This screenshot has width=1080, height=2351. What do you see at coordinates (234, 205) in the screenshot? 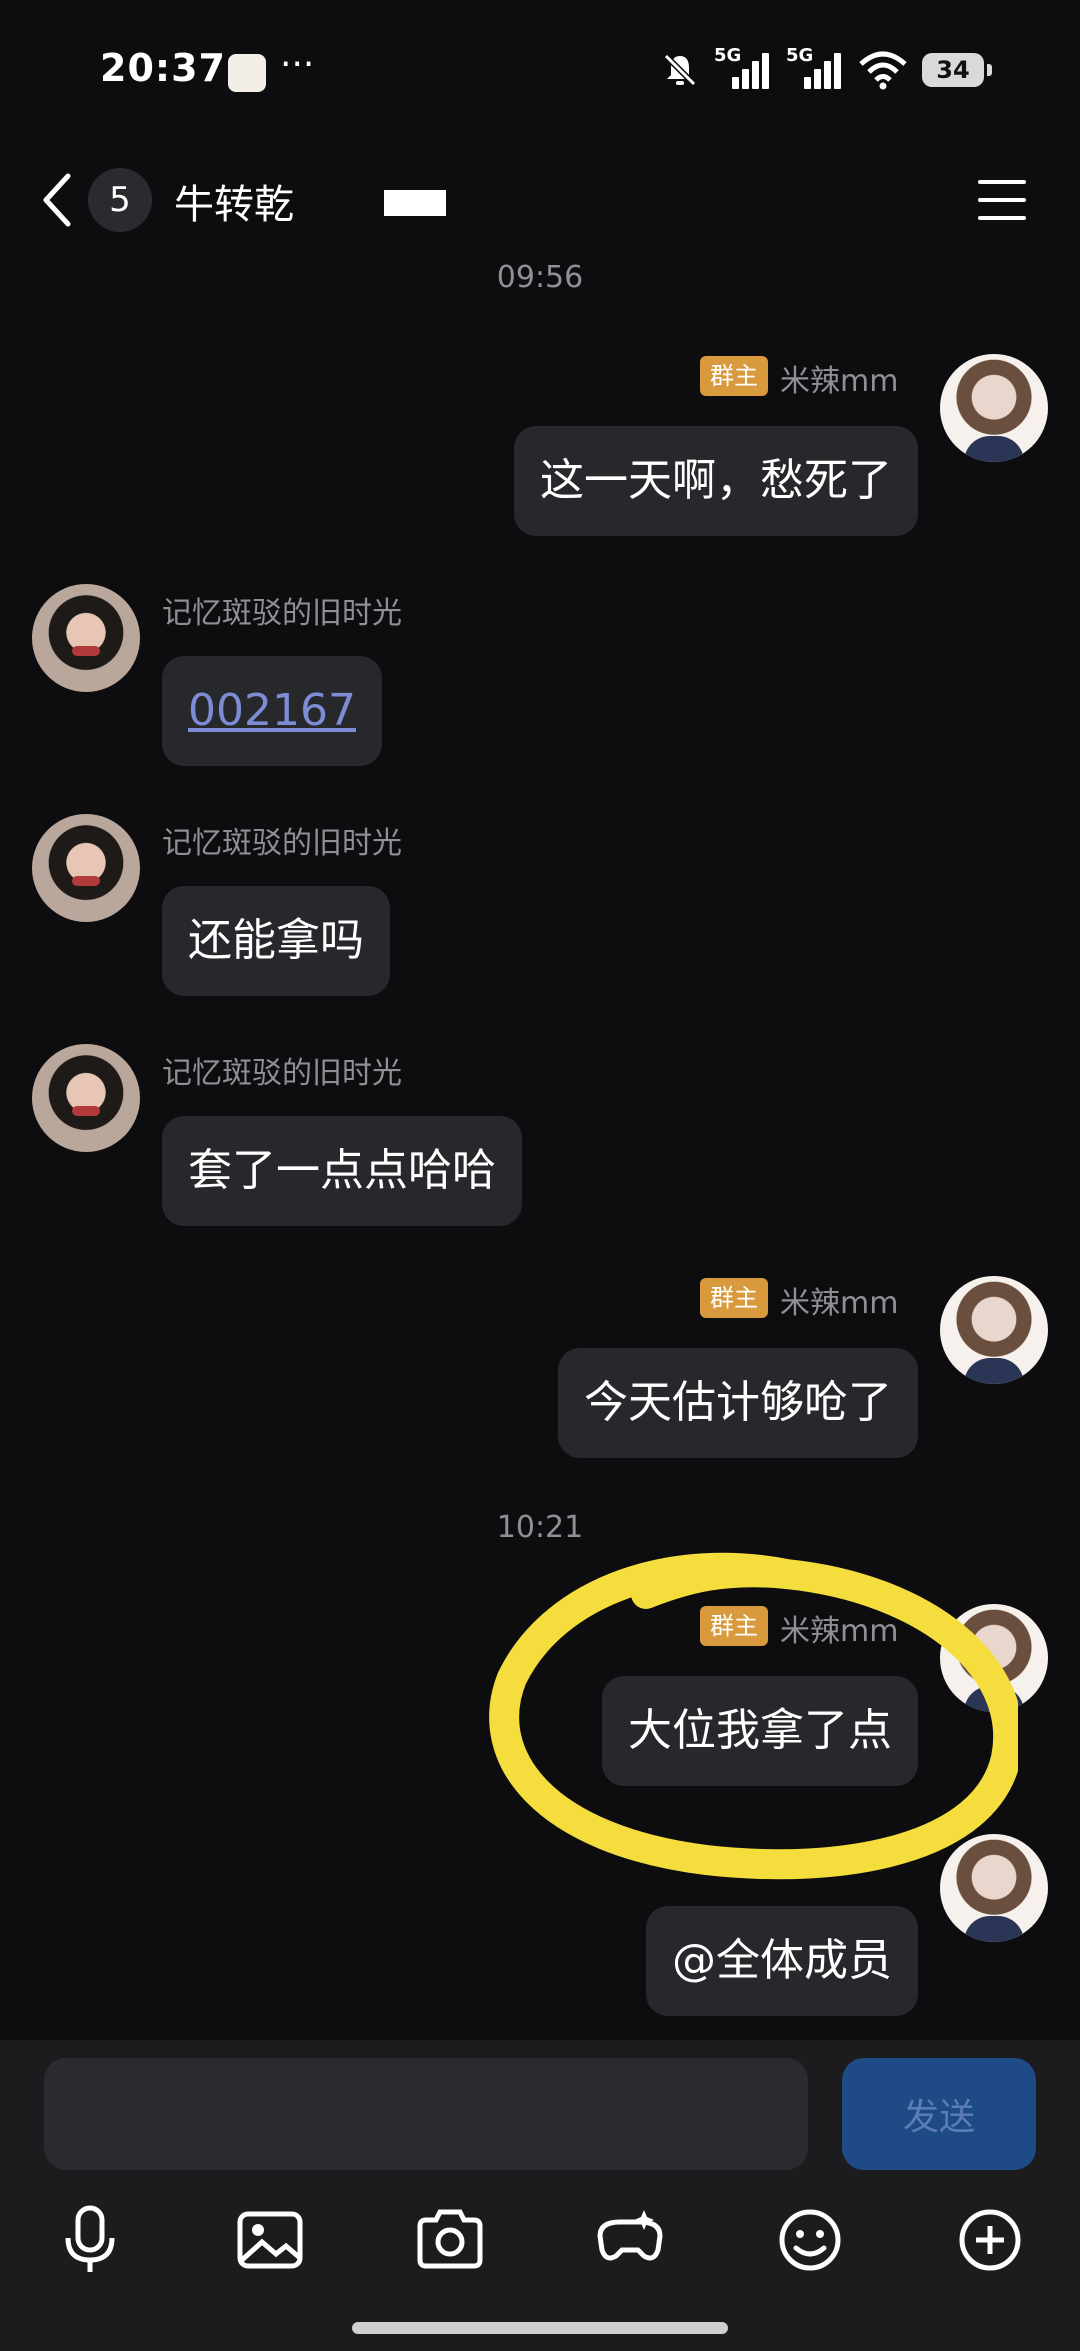
I see `chat-title: 牛转乾` at bounding box center [234, 205].